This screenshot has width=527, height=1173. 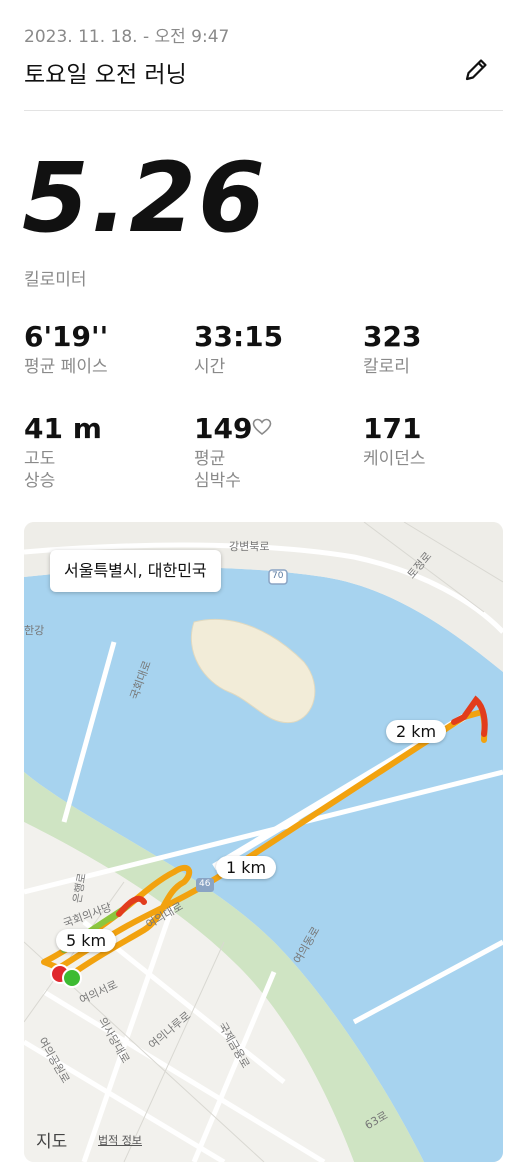 What do you see at coordinates (205, 884) in the screenshot?
I see `shield-label-46: 46` at bounding box center [205, 884].